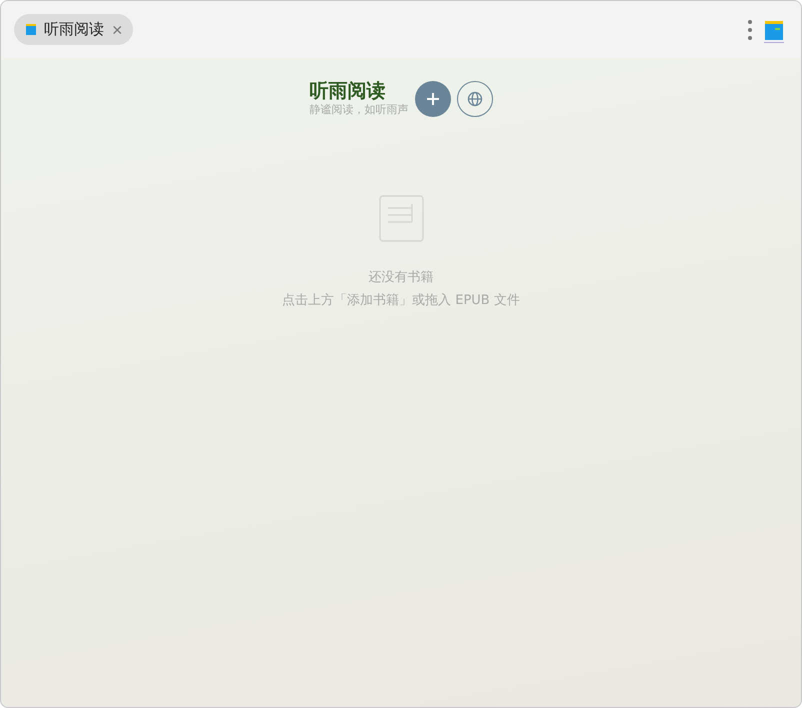 The image size is (802, 708). I want to click on add-button, so click(432, 98).